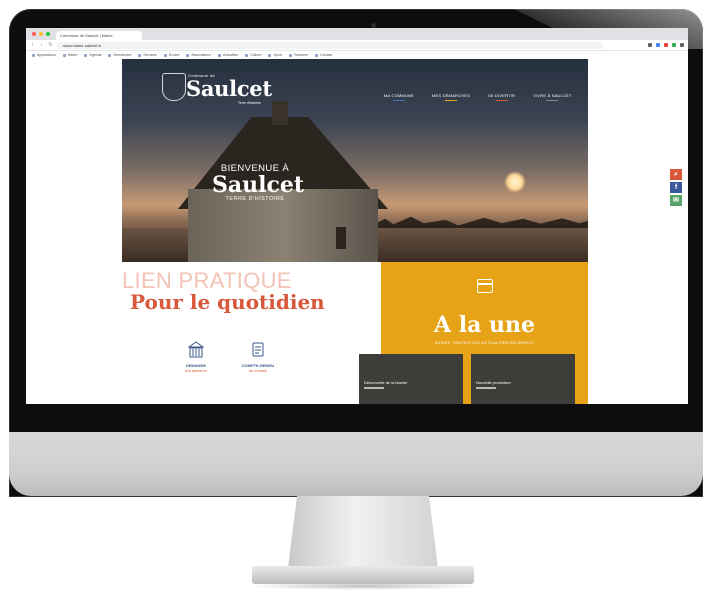  What do you see at coordinates (92, 55) in the screenshot?
I see `bookmark-item: Agenda` at bounding box center [92, 55].